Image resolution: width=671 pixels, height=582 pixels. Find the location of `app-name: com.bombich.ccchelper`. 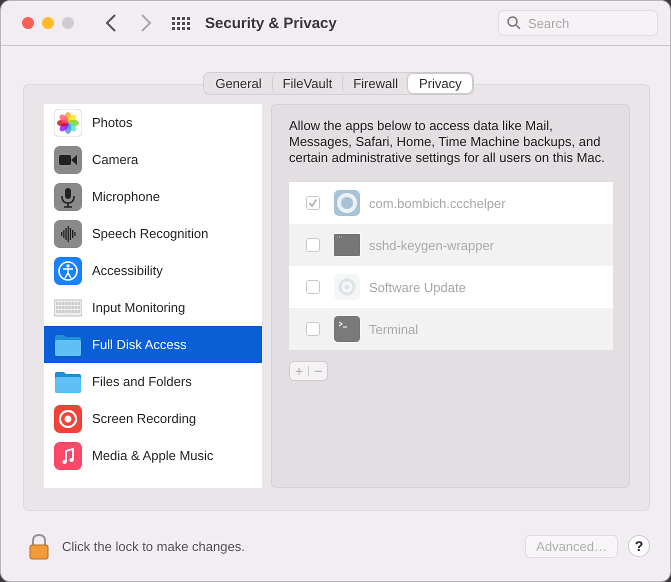

app-name: com.bombich.ccchelper is located at coordinates (437, 203).